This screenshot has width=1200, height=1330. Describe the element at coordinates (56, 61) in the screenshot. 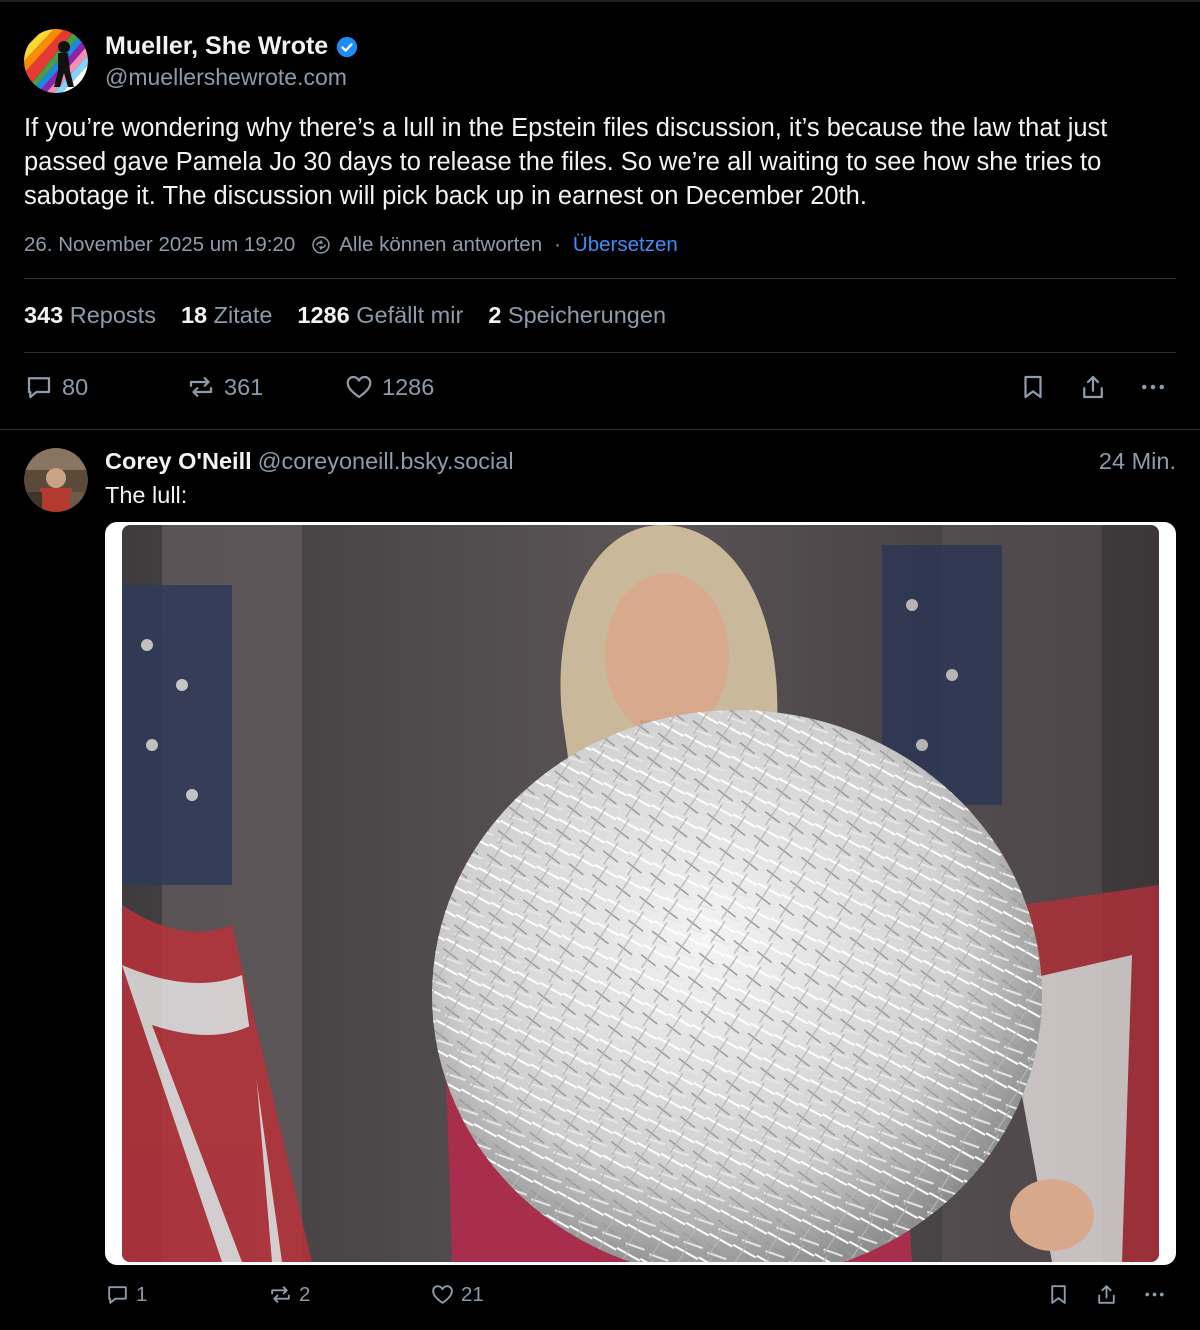

I see `author-avatar` at that location.